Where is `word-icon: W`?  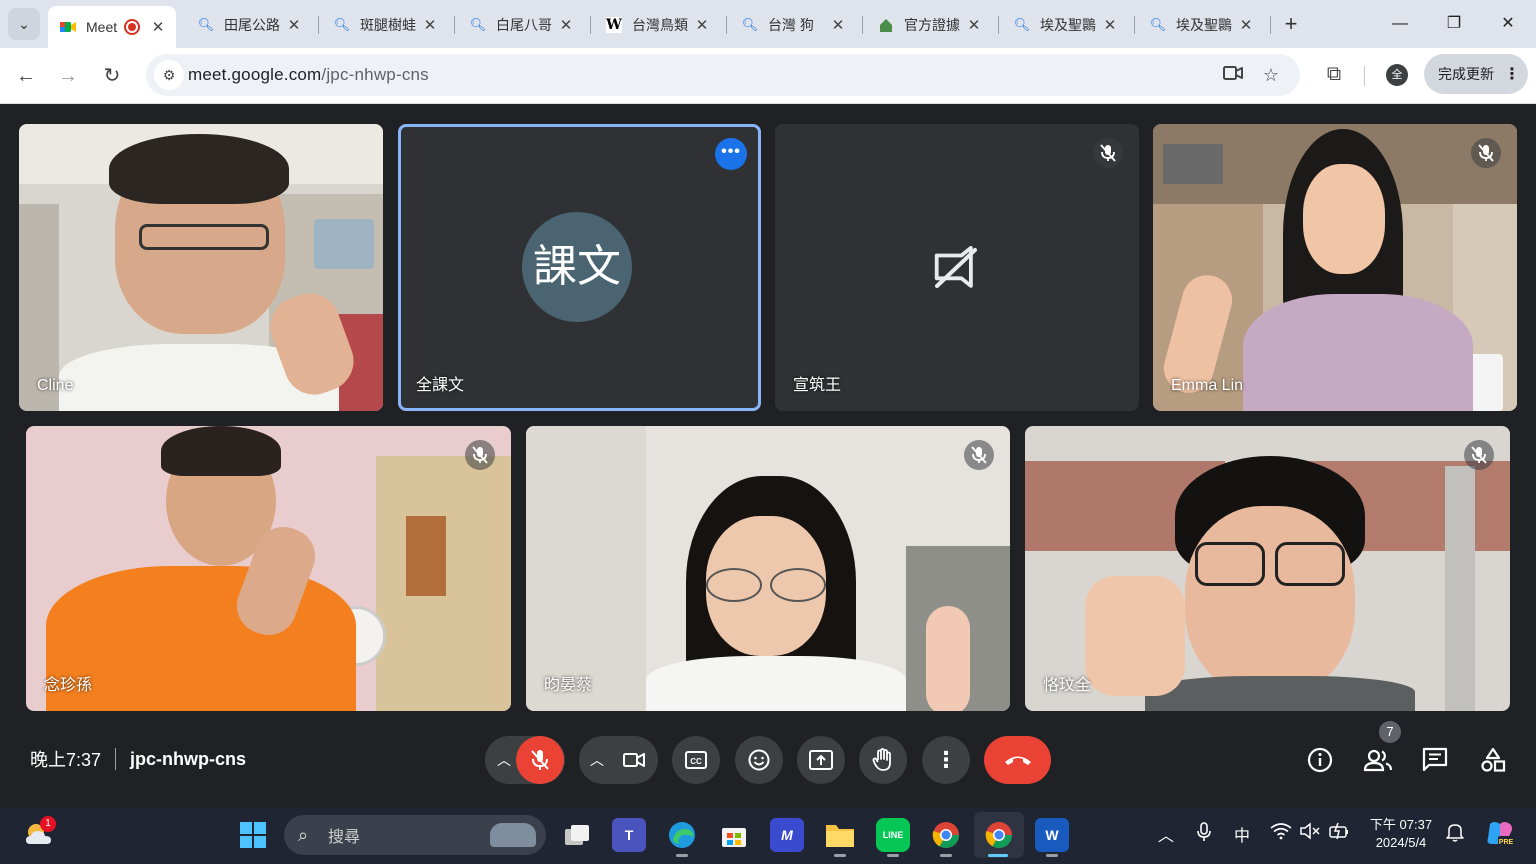
word-icon: W is located at coordinates (1052, 835).